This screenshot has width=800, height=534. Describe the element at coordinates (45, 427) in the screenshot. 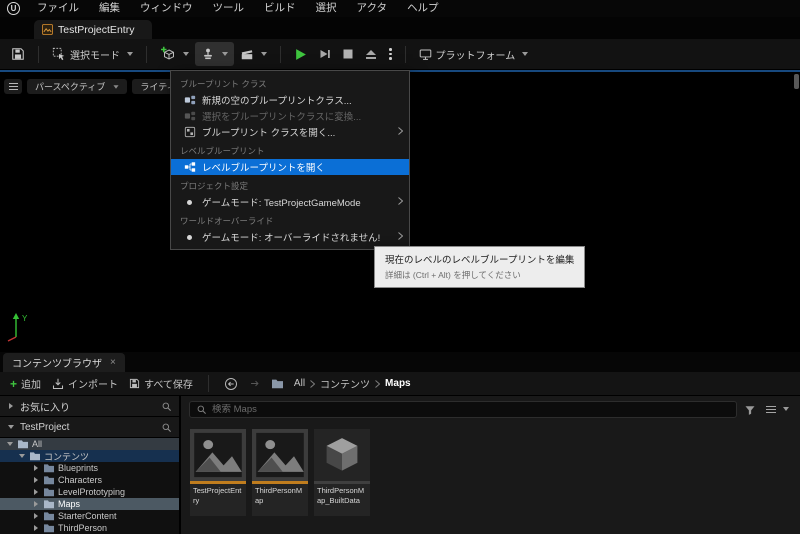

I see `project-label: TestProject` at that location.